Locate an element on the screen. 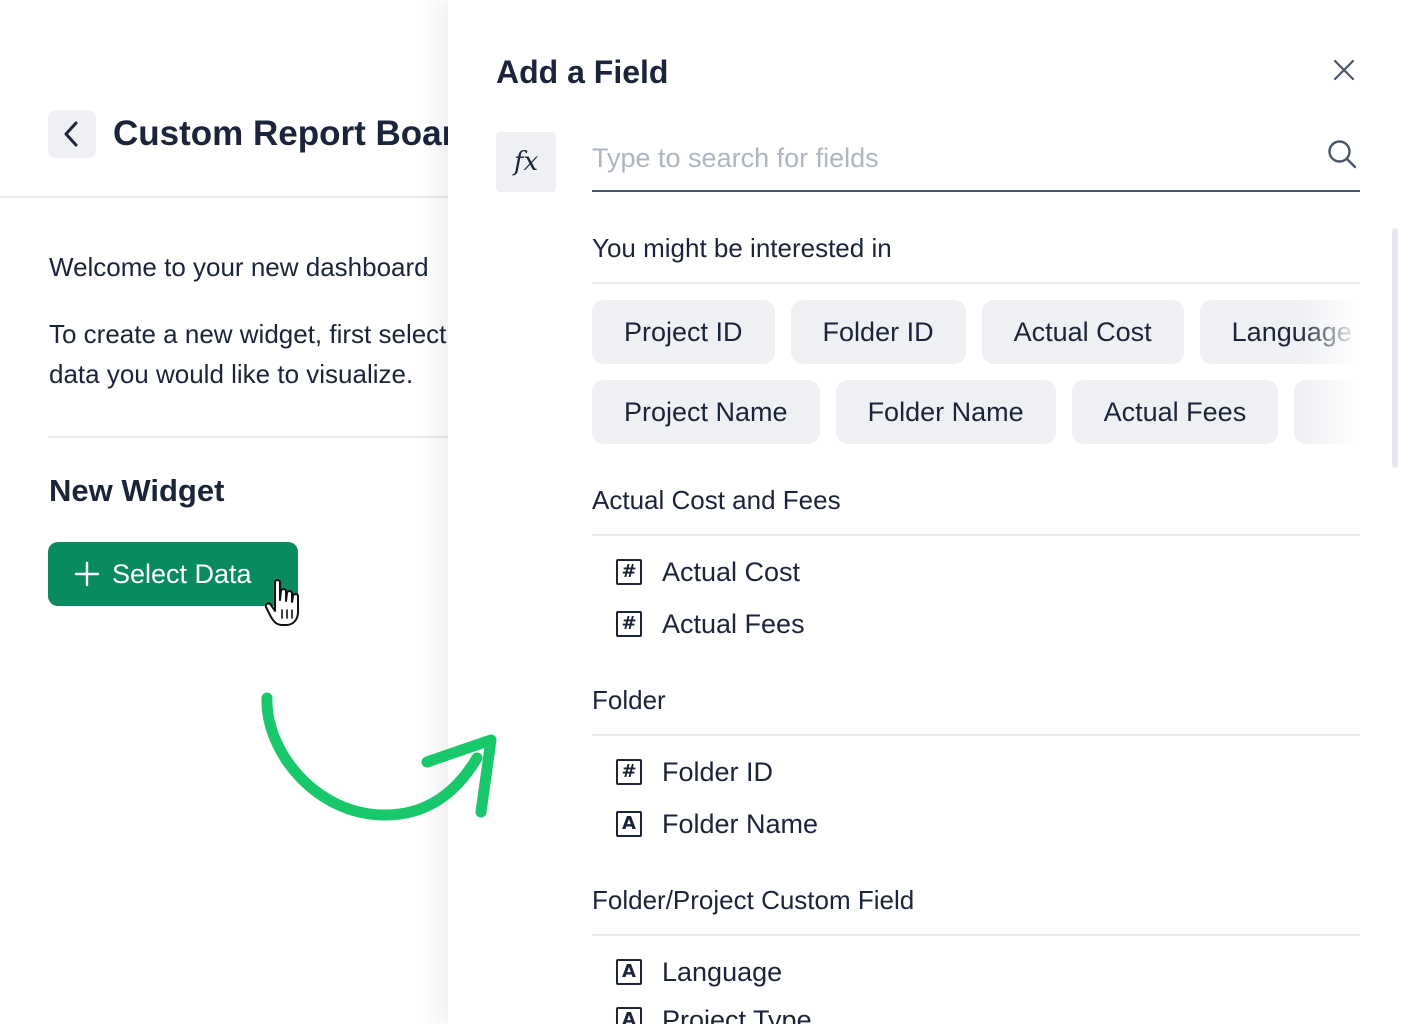 The width and height of the screenshot is (1408, 1024). scrollbar is located at coordinates (1395, 348).